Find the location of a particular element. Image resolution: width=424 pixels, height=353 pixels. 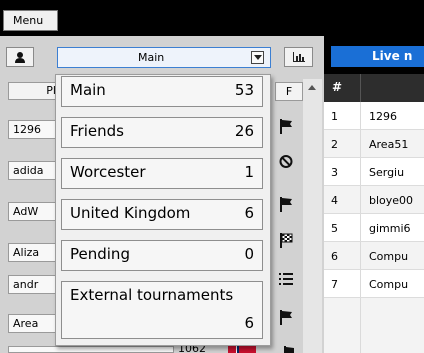

live-row: 6 Compu is located at coordinates (374, 256).